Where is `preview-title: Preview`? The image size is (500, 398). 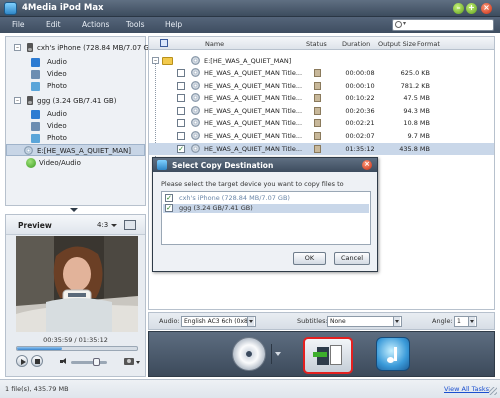 preview-title: Preview is located at coordinates (35, 225).